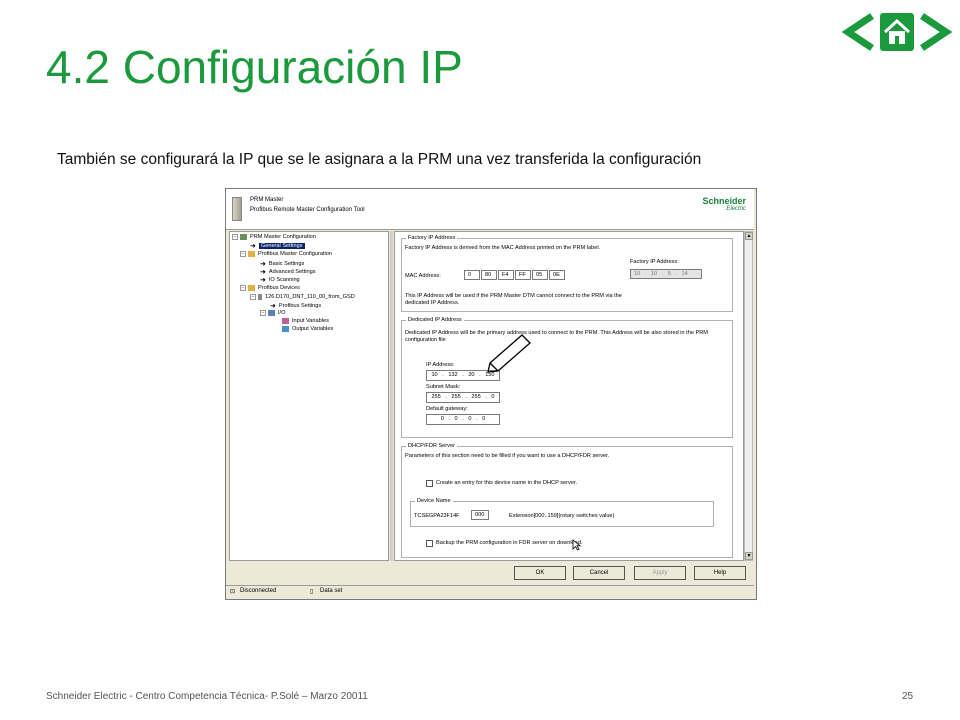  I want to click on header-title: PRM Master, so click(267, 200).